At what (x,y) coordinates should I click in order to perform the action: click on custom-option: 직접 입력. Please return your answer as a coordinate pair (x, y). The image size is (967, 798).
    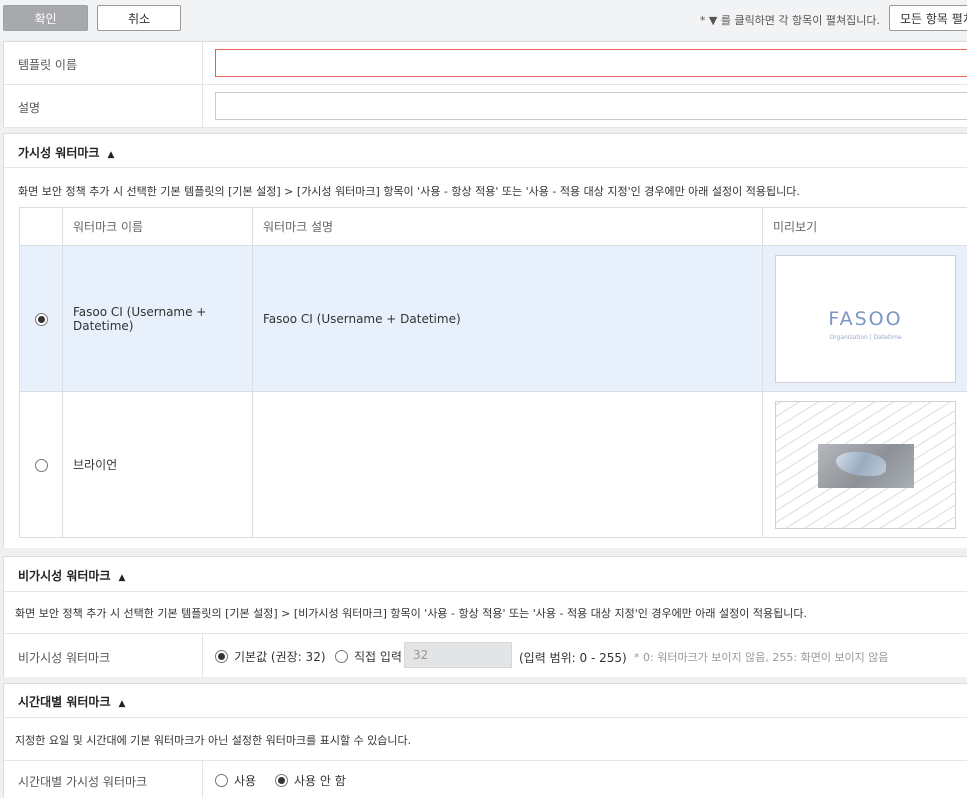
    Looking at the image, I should click on (368, 656).